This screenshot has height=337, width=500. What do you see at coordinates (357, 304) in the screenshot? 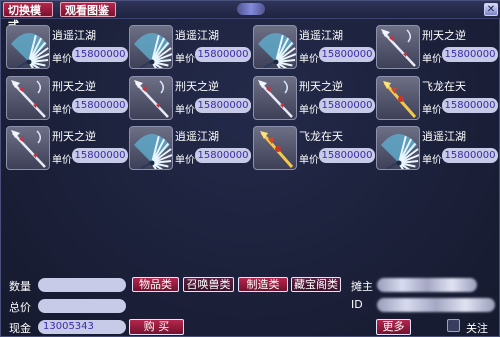
I see `id-label: ID` at bounding box center [357, 304].